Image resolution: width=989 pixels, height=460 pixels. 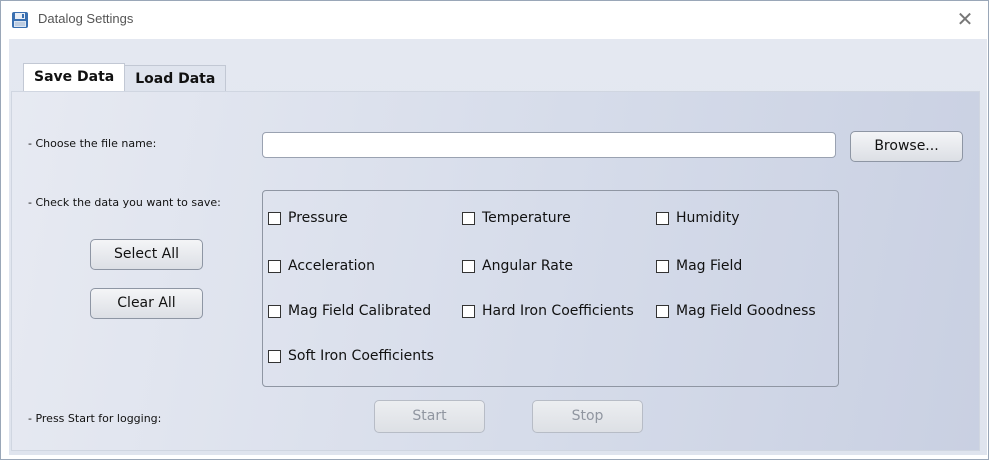 What do you see at coordinates (146, 254) in the screenshot?
I see `select-all-button: Select All` at bounding box center [146, 254].